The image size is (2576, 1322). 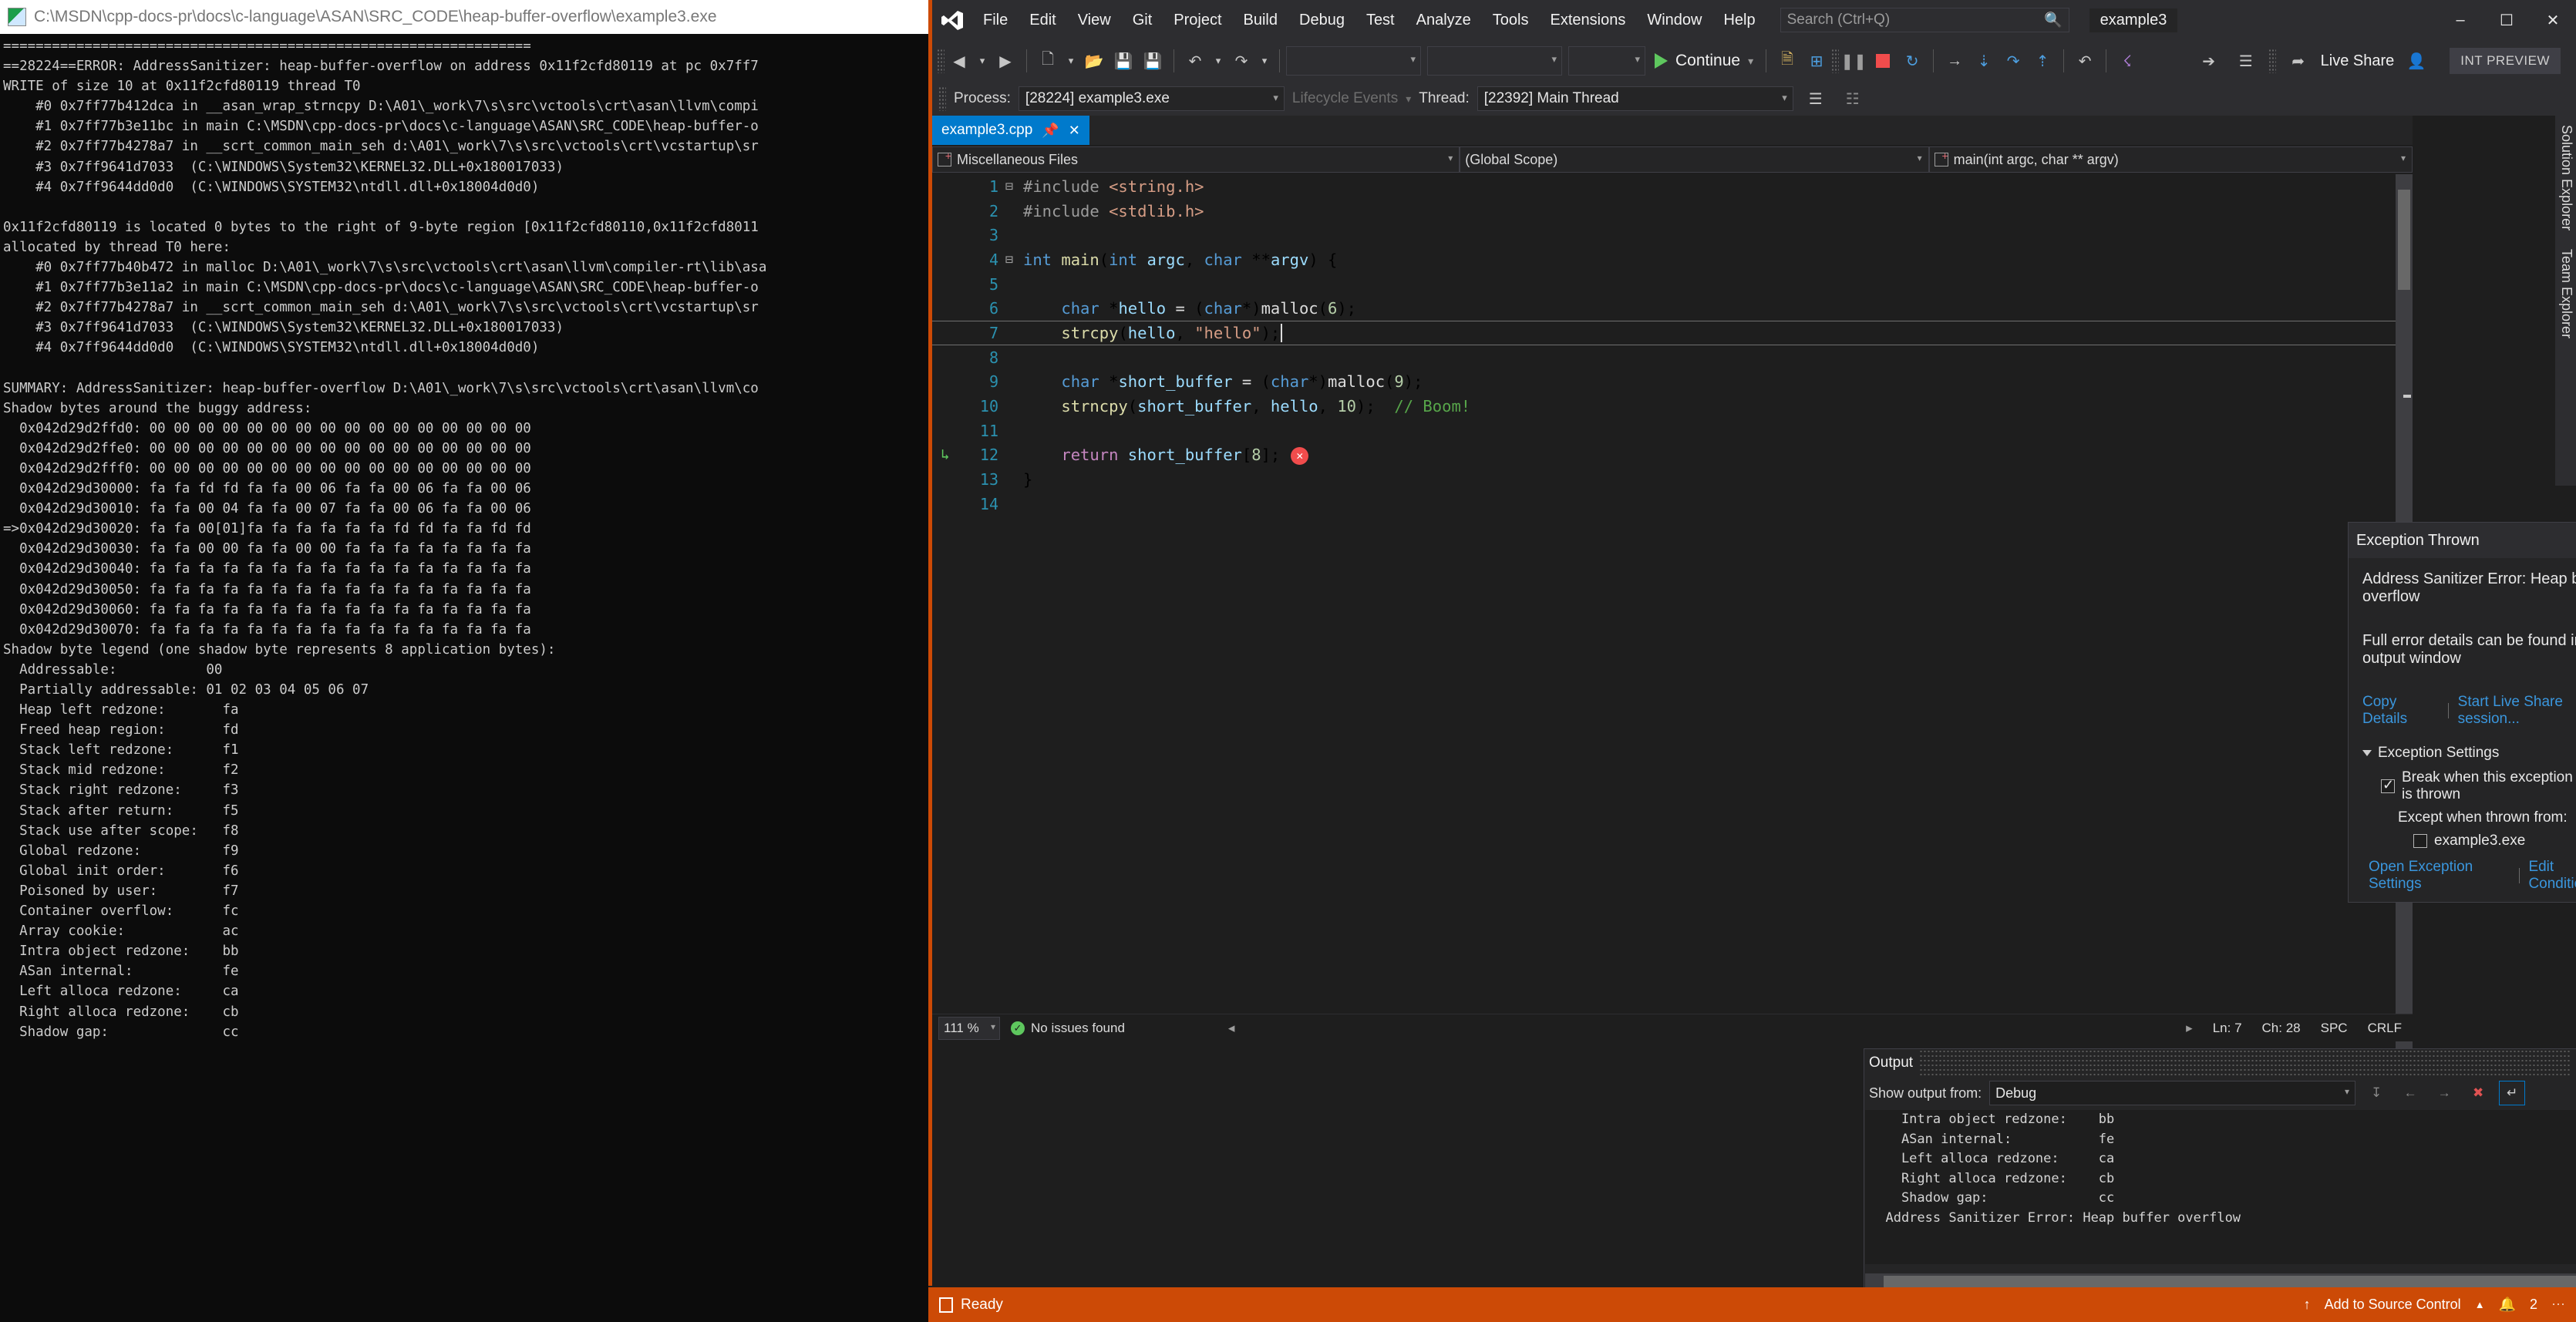 I want to click on go-to-next-icon: →, so click(x=2444, y=1093).